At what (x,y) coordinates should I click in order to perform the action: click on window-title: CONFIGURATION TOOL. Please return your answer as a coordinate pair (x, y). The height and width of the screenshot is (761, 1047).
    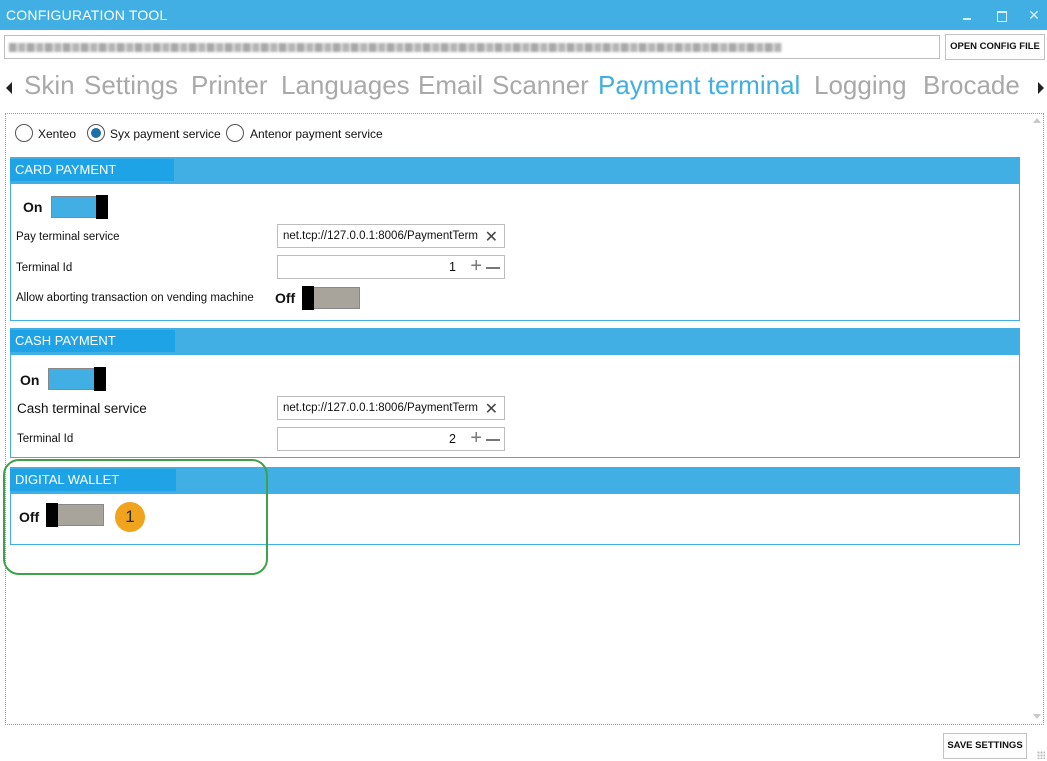
    Looking at the image, I should click on (87, 15).